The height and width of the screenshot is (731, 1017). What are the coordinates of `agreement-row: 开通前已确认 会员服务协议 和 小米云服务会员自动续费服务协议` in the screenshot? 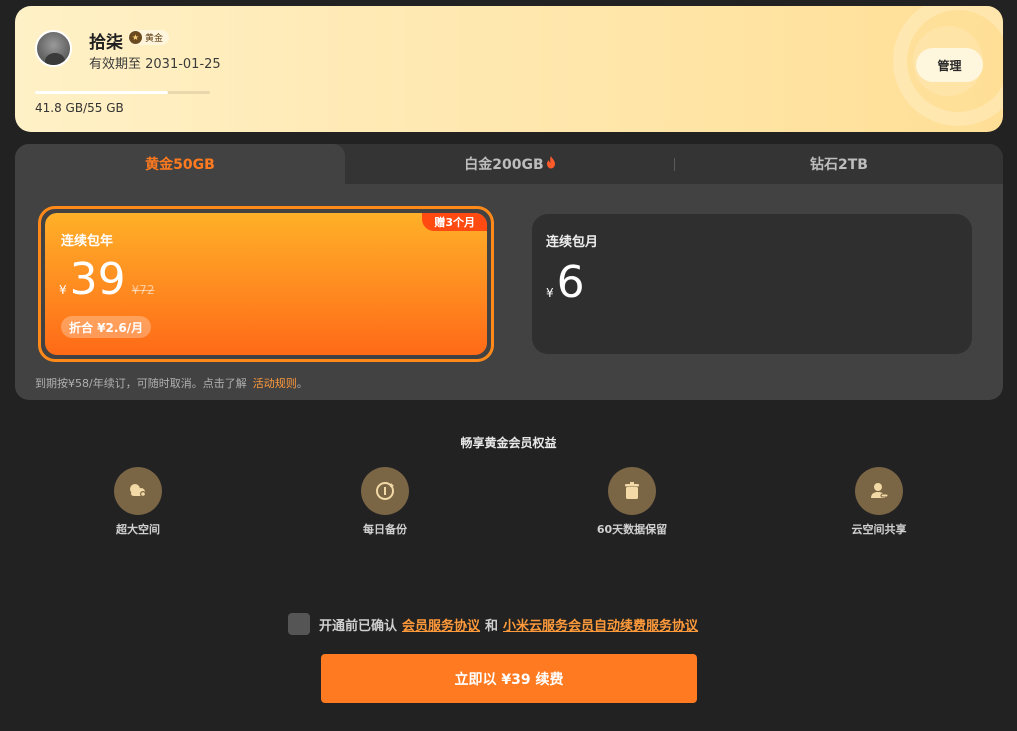 It's located at (495, 624).